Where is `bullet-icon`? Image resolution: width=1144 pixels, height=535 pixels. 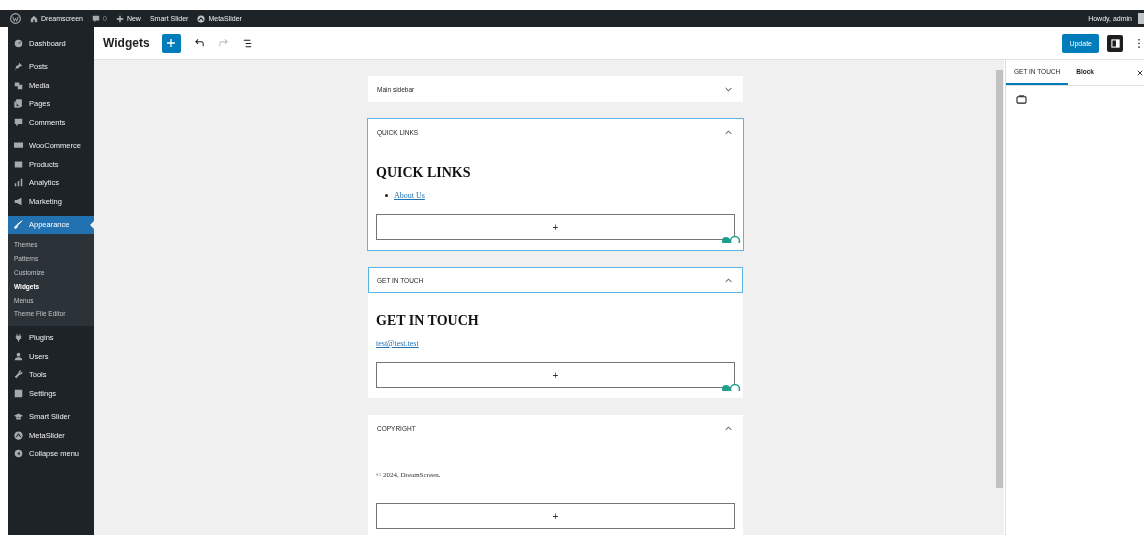 bullet-icon is located at coordinates (386, 195).